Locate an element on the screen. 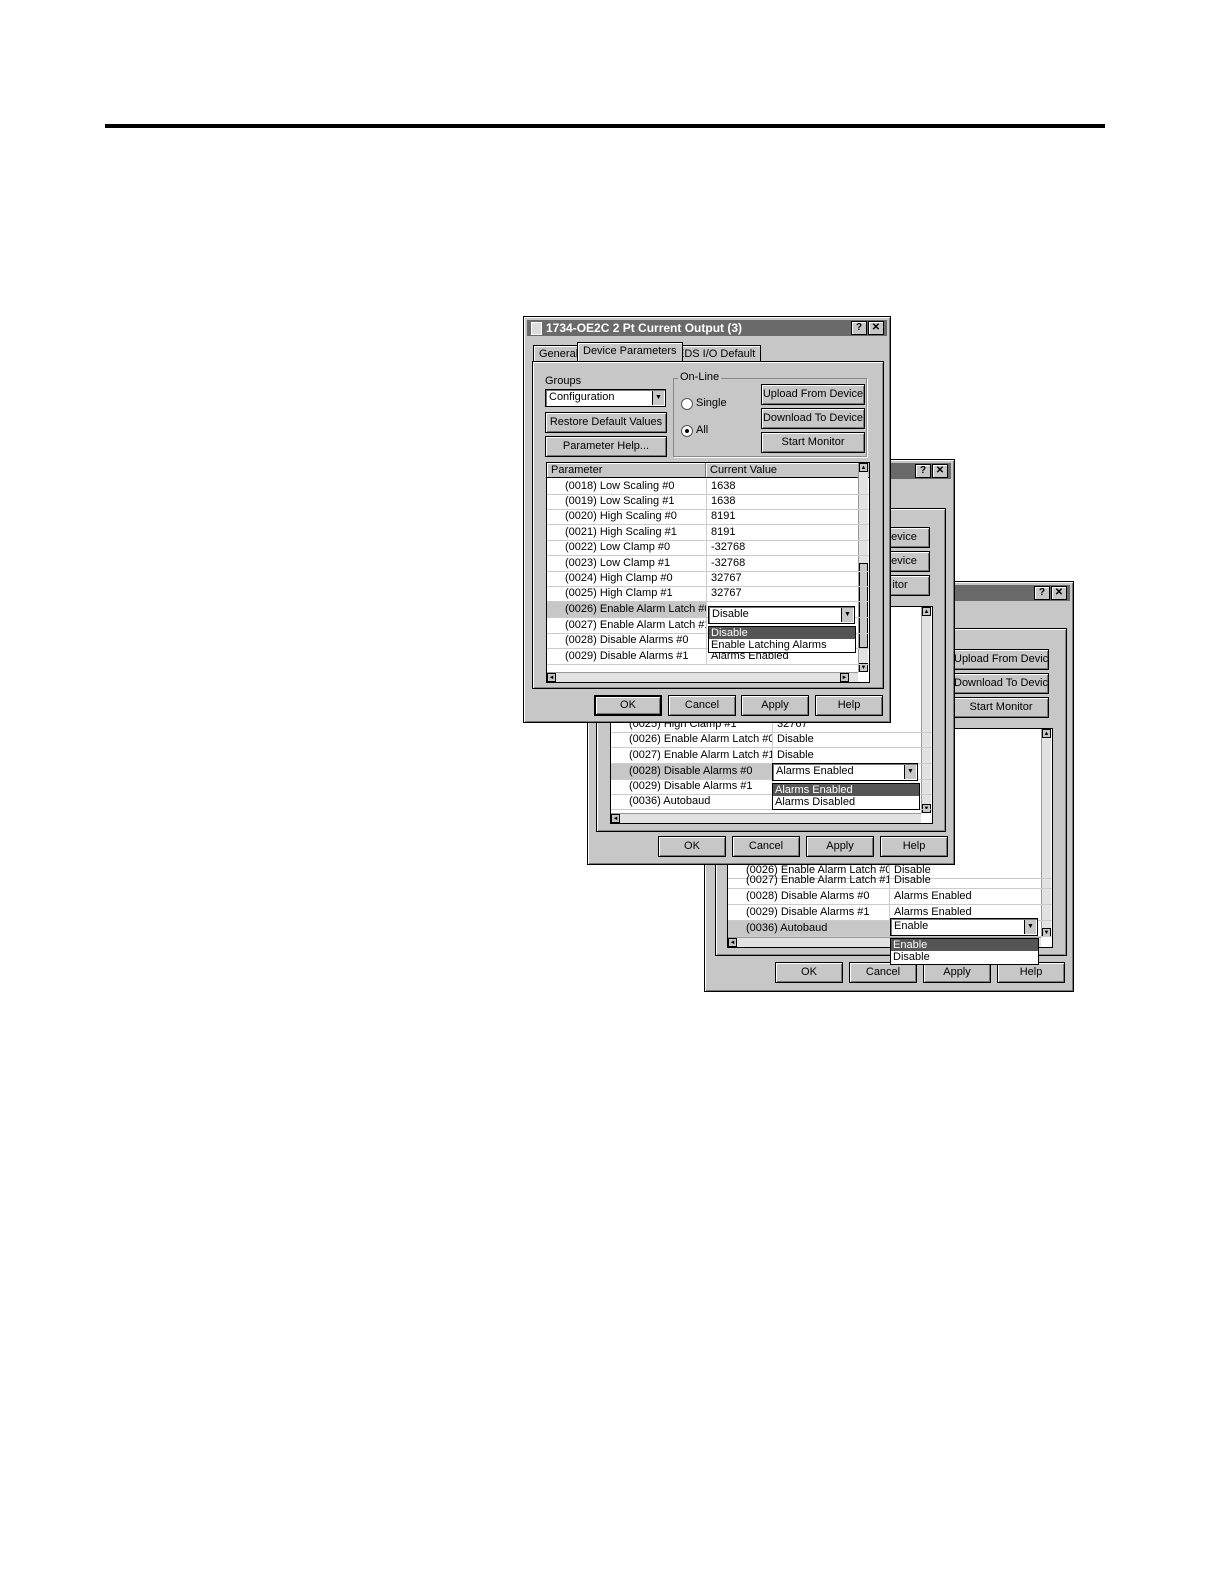 This screenshot has height=1584, width=1224. groups-select: Configuration ▼ is located at coordinates (605, 398).